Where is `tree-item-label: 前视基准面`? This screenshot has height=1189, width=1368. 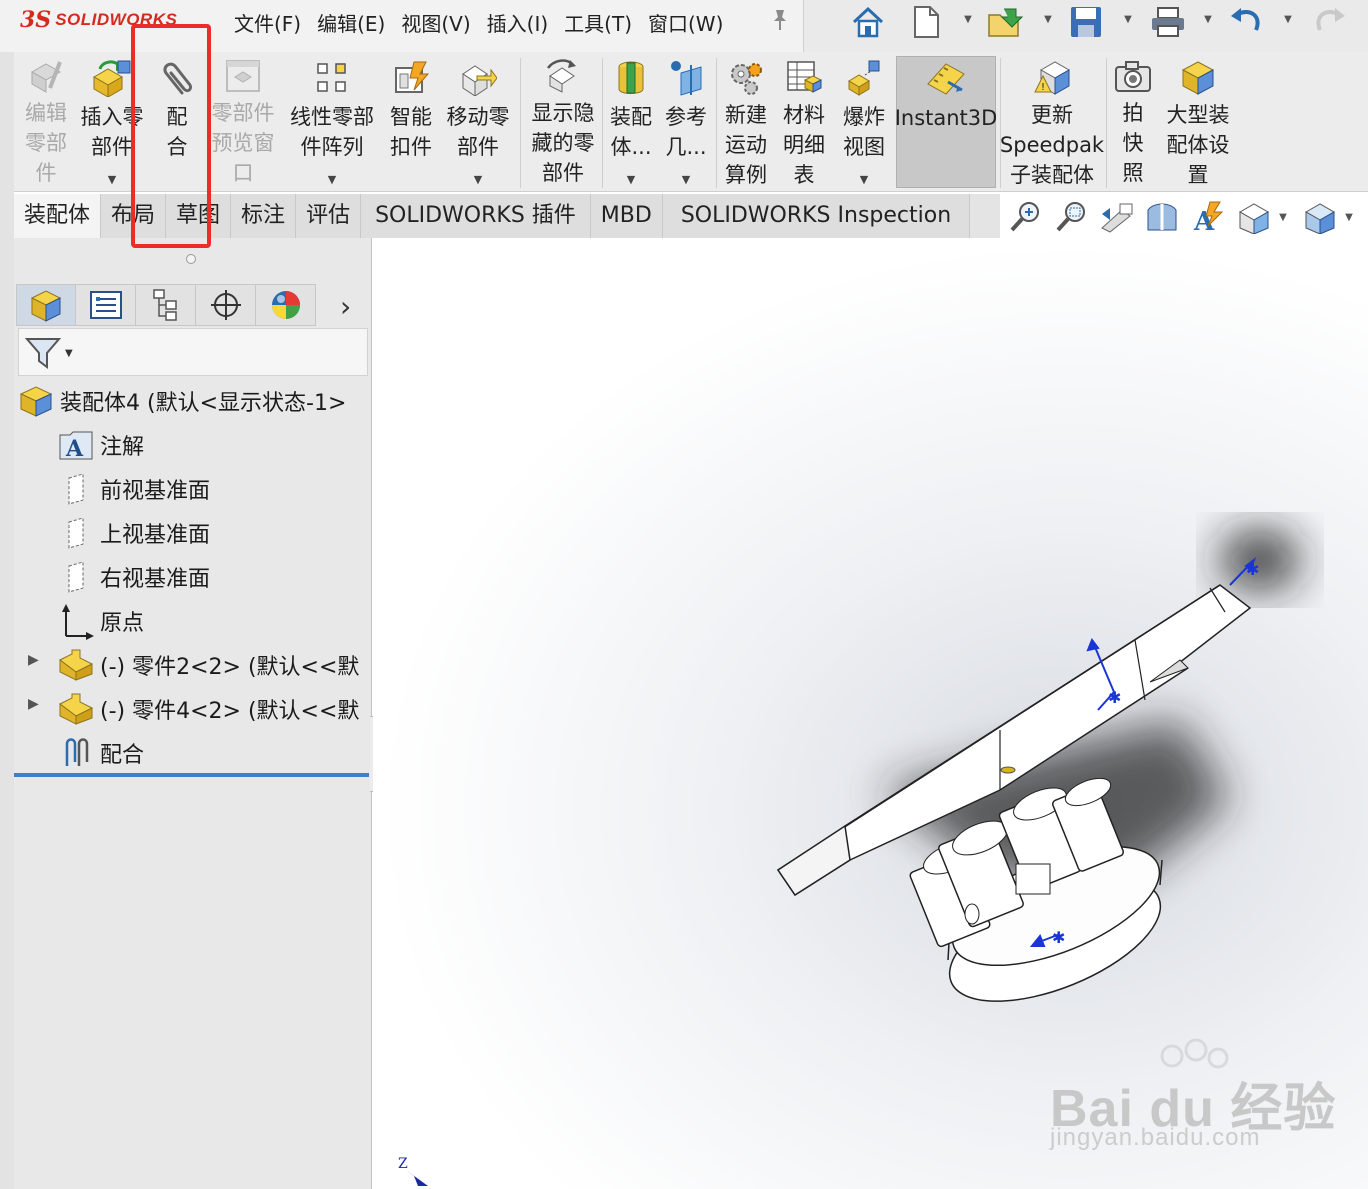 tree-item-label: 前视基准面 is located at coordinates (155, 491).